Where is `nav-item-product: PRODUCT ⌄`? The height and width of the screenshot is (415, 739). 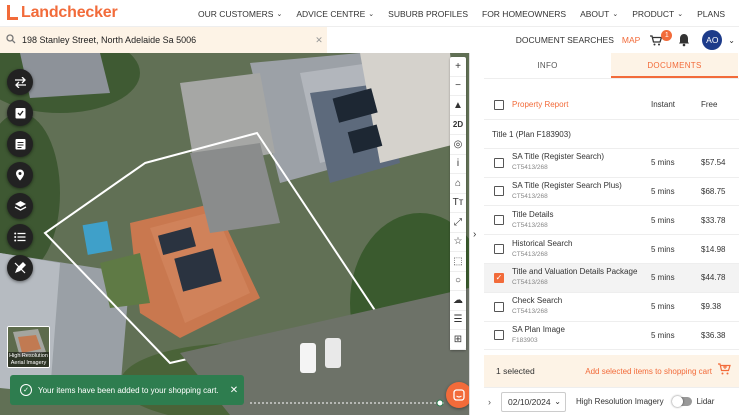 nav-item-product: PRODUCT ⌄ is located at coordinates (657, 14).